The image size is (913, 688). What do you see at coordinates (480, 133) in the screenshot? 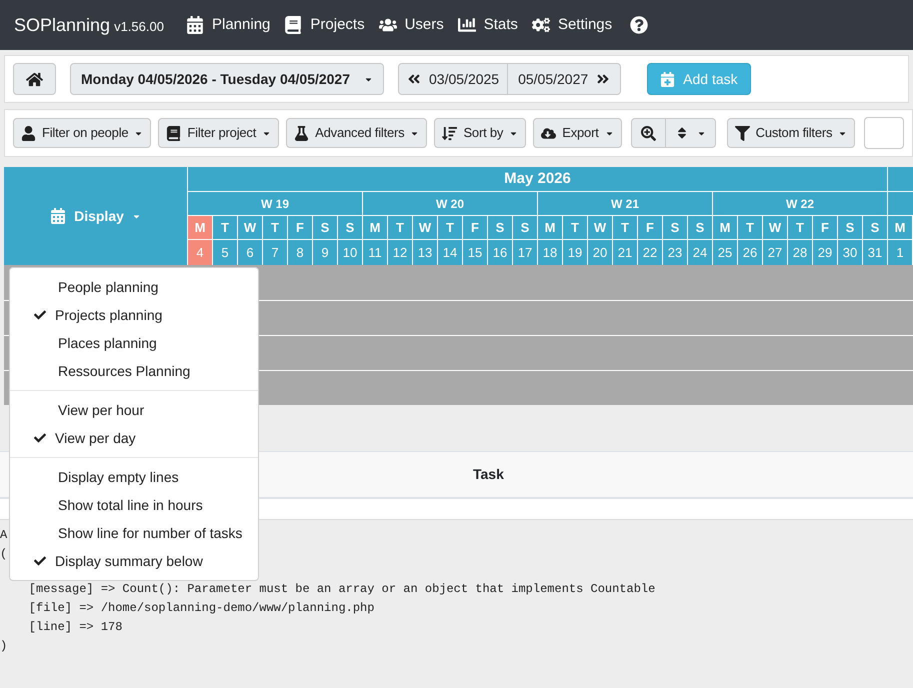
I see `filter-dropdown: Sort by` at bounding box center [480, 133].